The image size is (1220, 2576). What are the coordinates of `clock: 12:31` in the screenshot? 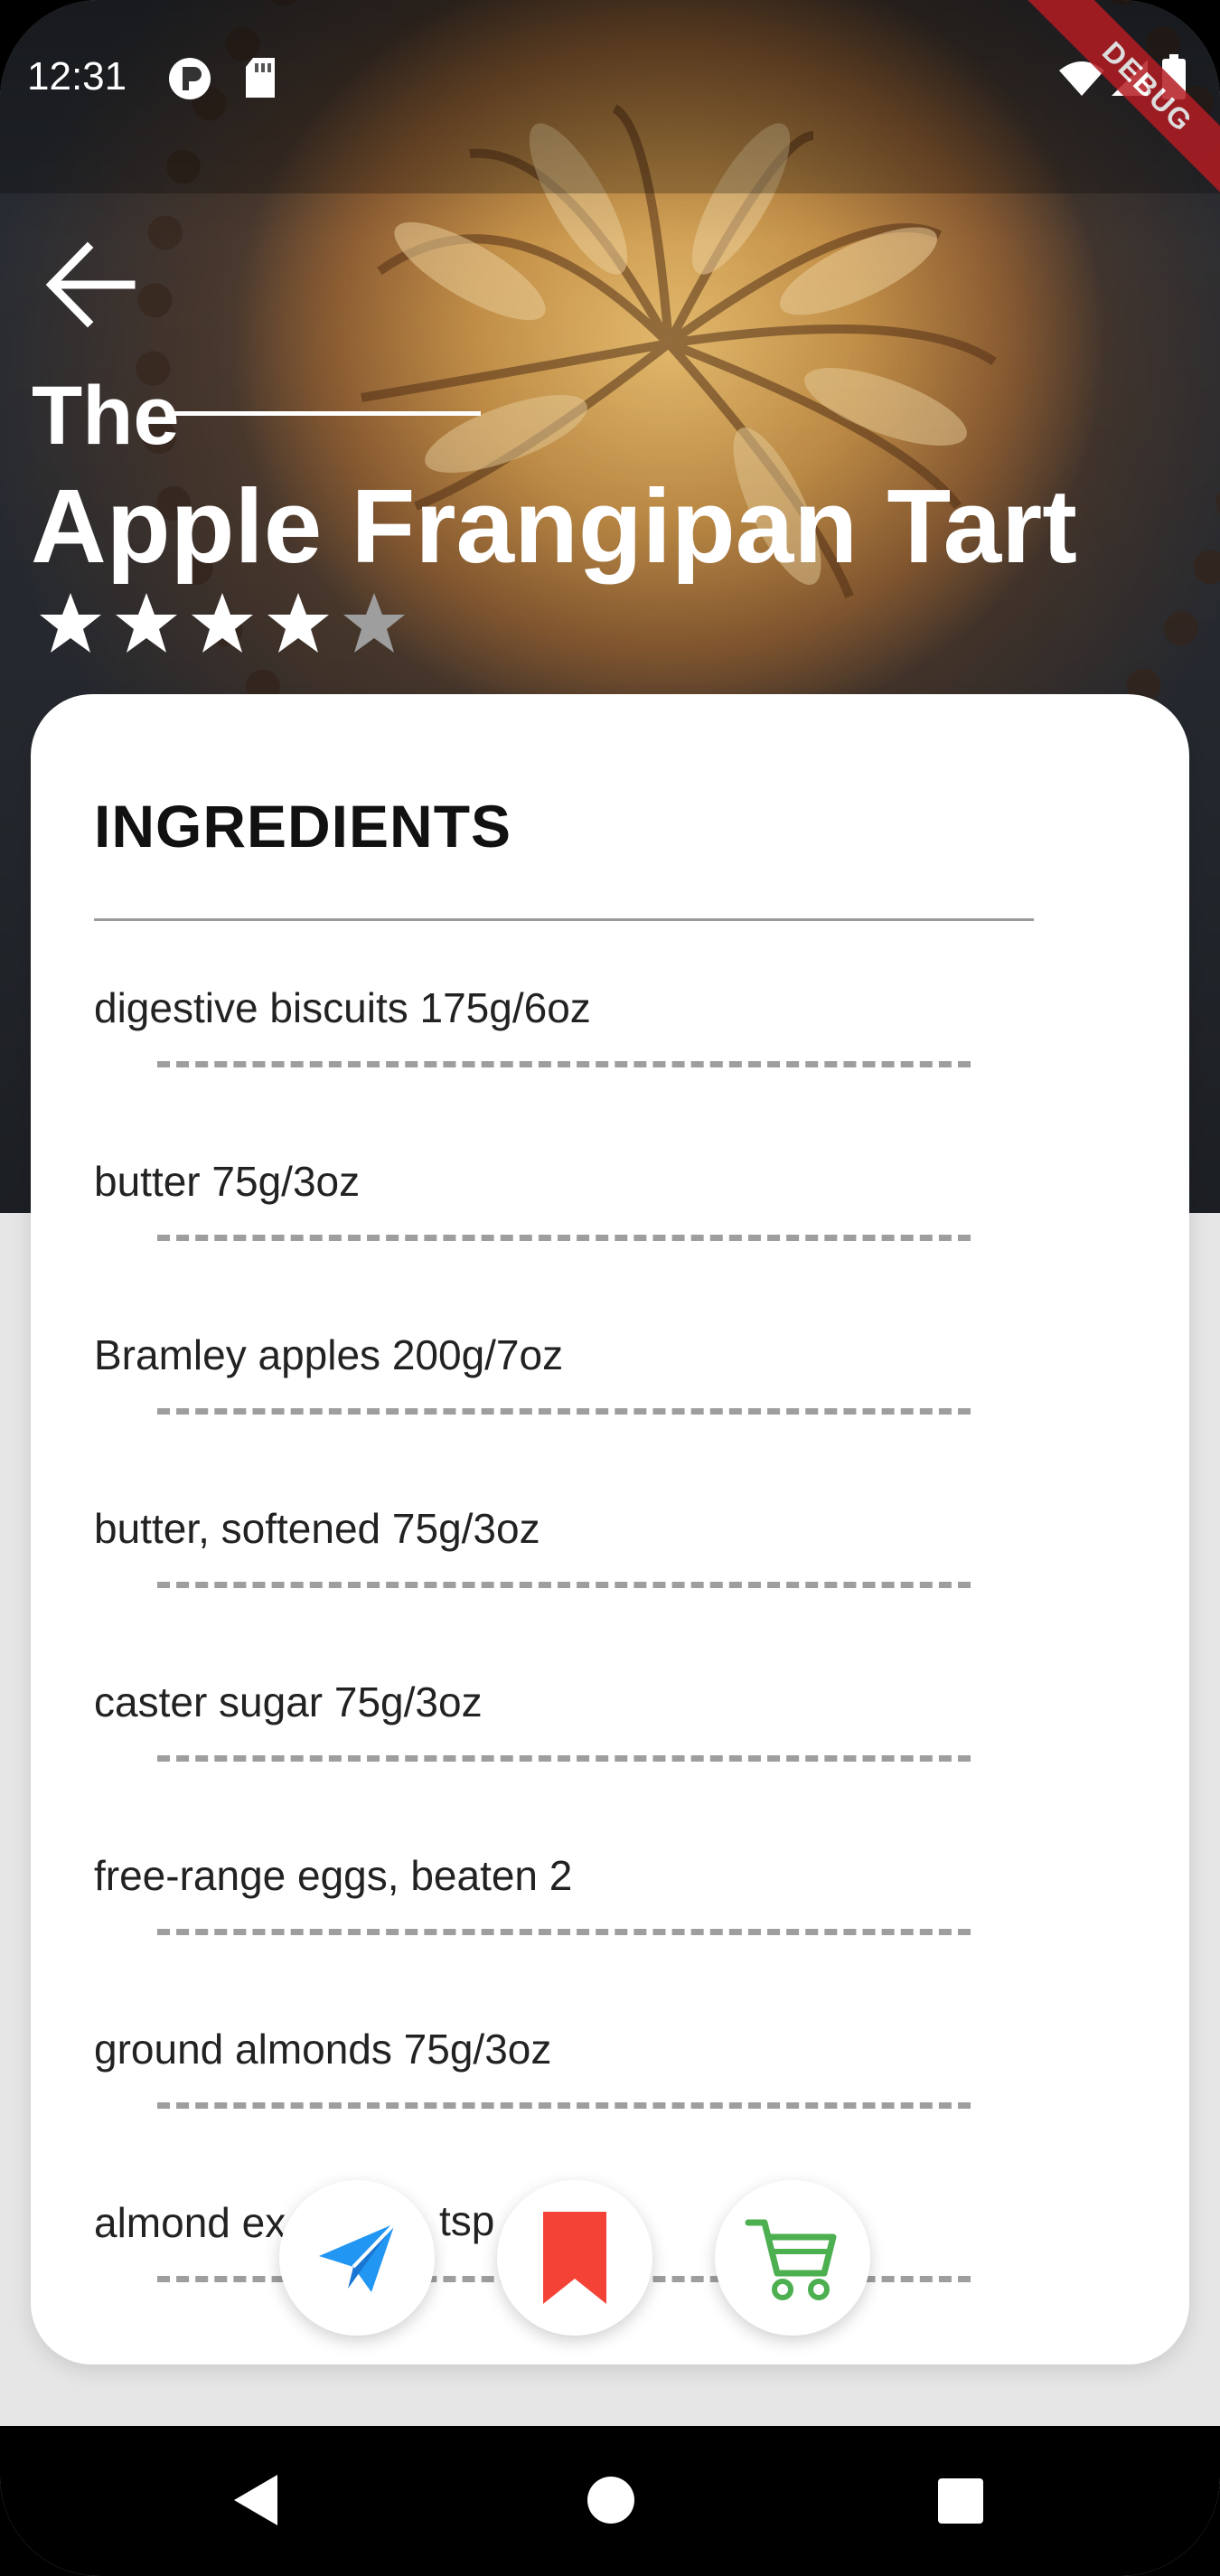 It's located at (77, 76).